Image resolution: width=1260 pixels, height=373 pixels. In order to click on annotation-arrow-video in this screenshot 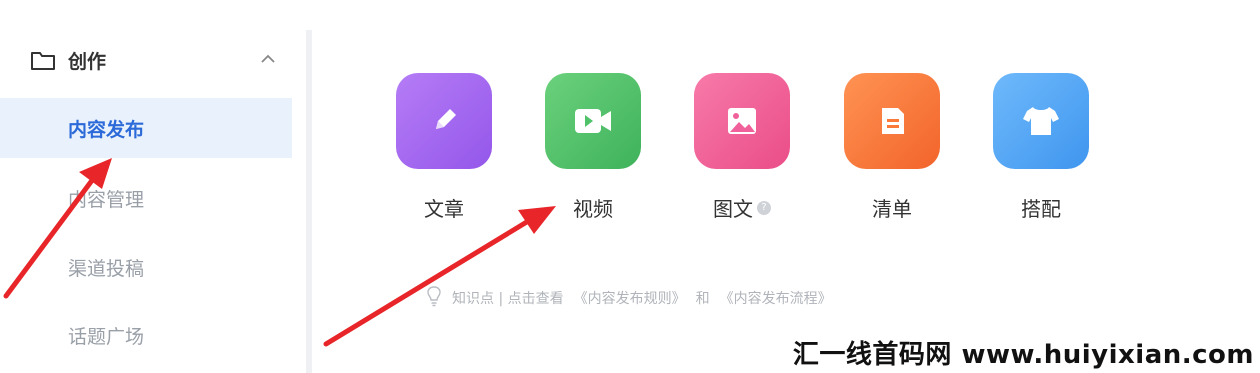, I will do `click(439, 276)`.